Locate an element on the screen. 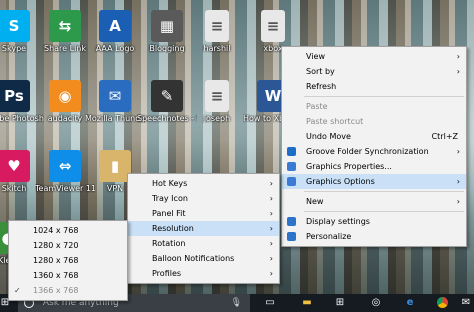 The width and height of the screenshot is (474, 312). context-menu-item: Sort by › is located at coordinates (374, 71).